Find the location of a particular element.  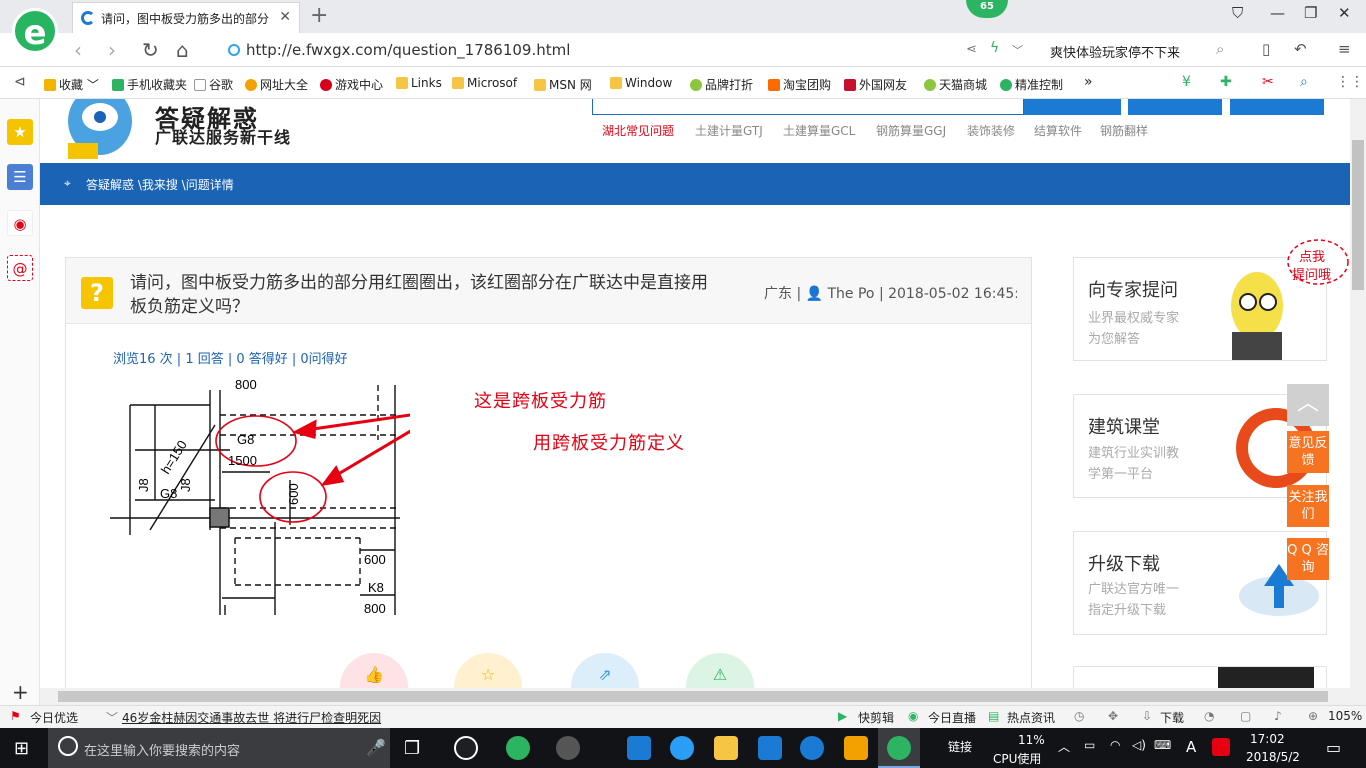

wifi-icon: ◠ is located at coordinates (1115, 745).